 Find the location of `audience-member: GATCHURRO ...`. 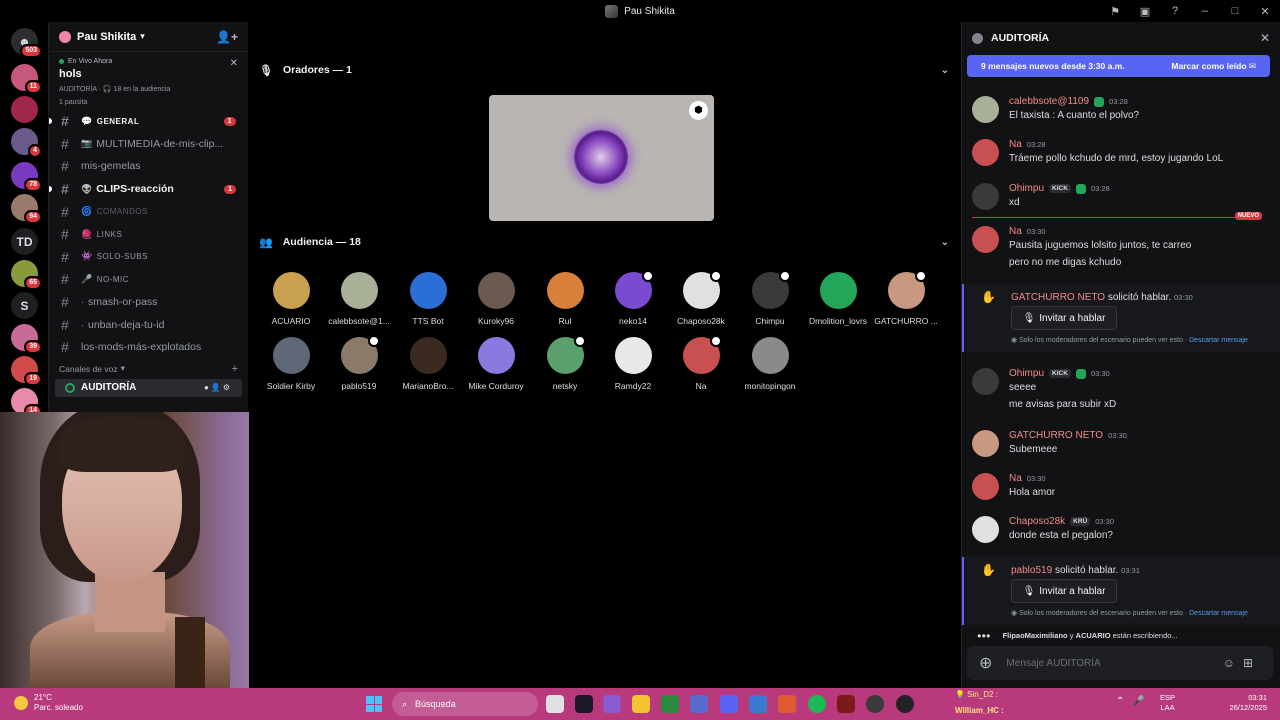

audience-member: GATCHURRO ... is located at coordinates (906, 298).